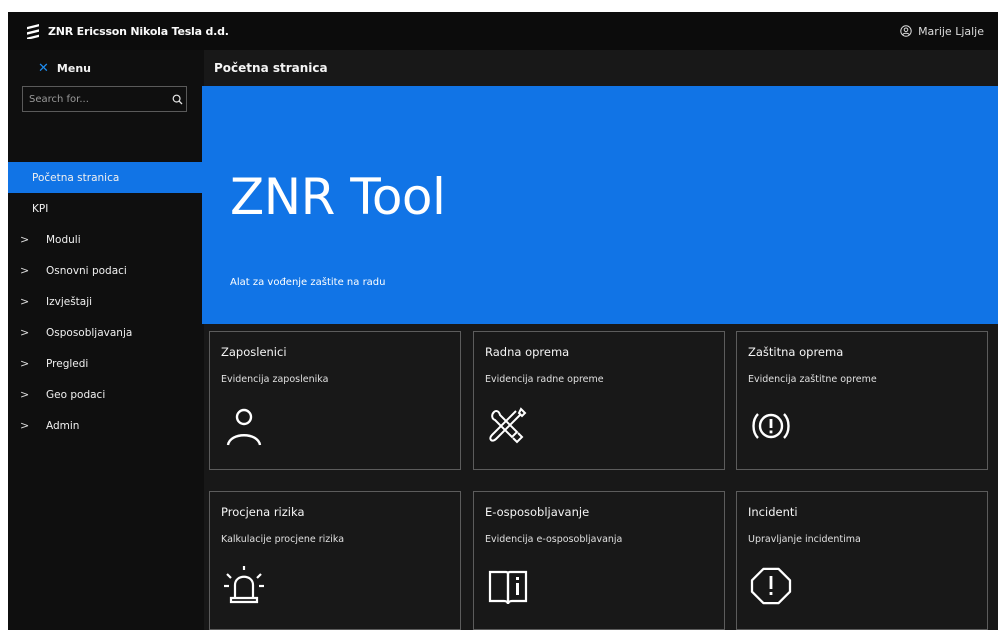 The width and height of the screenshot is (998, 634). What do you see at coordinates (773, 512) in the screenshot?
I see `card-title: Incidenti` at bounding box center [773, 512].